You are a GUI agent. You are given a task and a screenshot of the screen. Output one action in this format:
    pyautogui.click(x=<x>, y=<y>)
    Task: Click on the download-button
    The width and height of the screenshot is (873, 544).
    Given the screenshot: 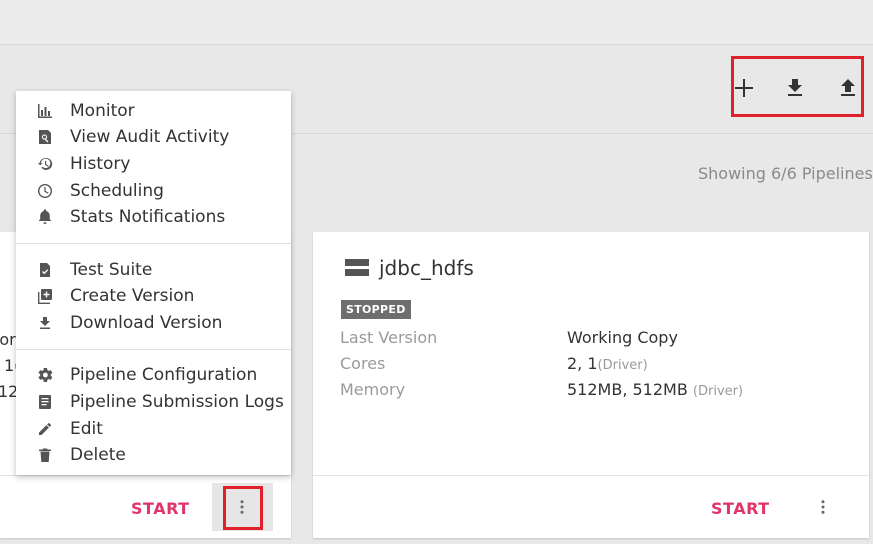 What is the action you would take?
    pyautogui.click(x=795, y=88)
    